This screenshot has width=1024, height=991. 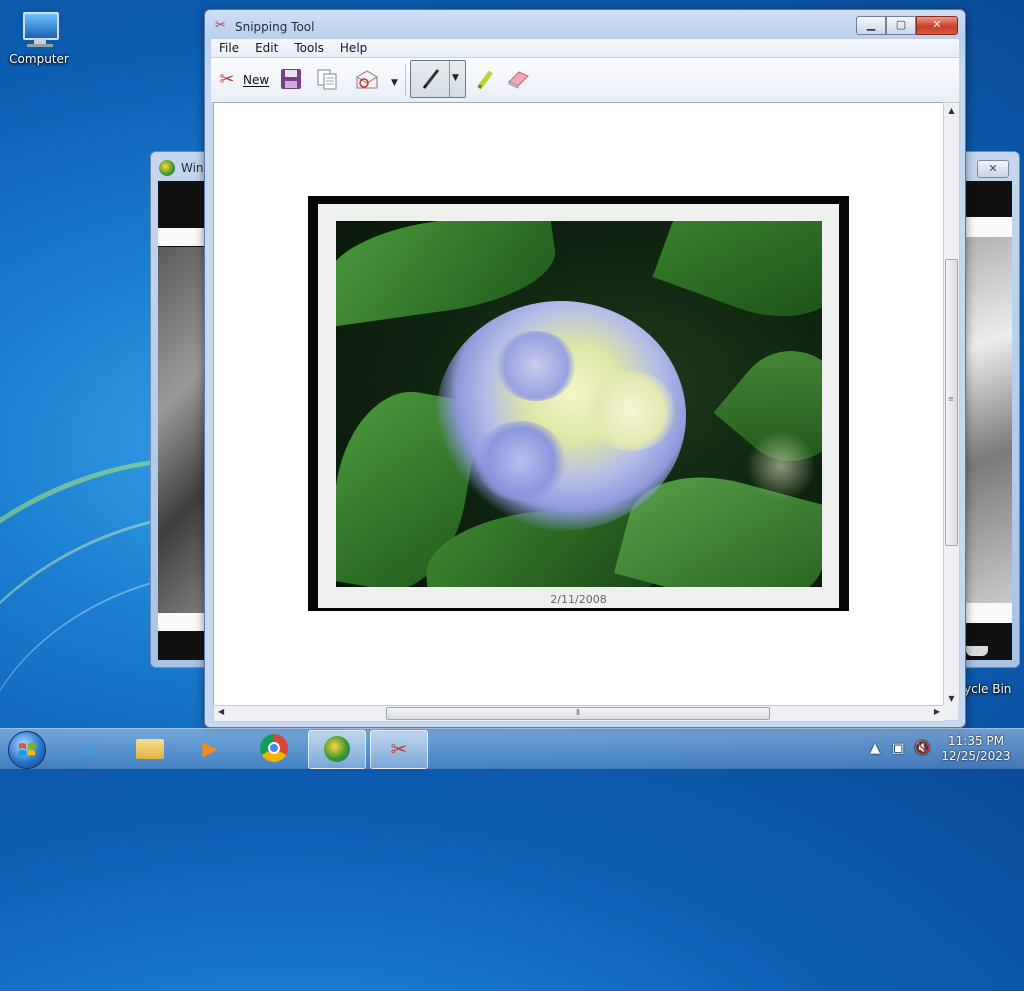 I want to click on highlighter-button, so click(x=485, y=80).